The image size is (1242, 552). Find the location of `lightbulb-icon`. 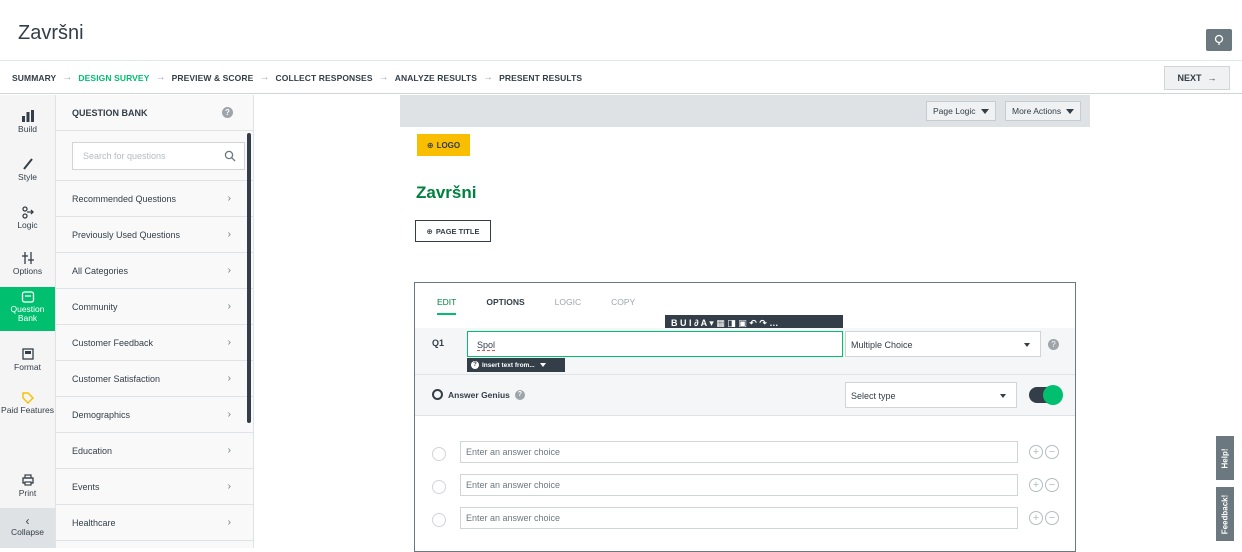

lightbulb-icon is located at coordinates (1219, 39).